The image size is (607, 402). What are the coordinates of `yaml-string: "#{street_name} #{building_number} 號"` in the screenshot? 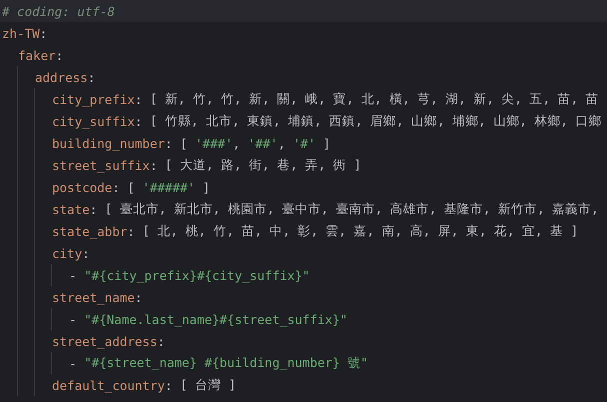 It's located at (226, 363).